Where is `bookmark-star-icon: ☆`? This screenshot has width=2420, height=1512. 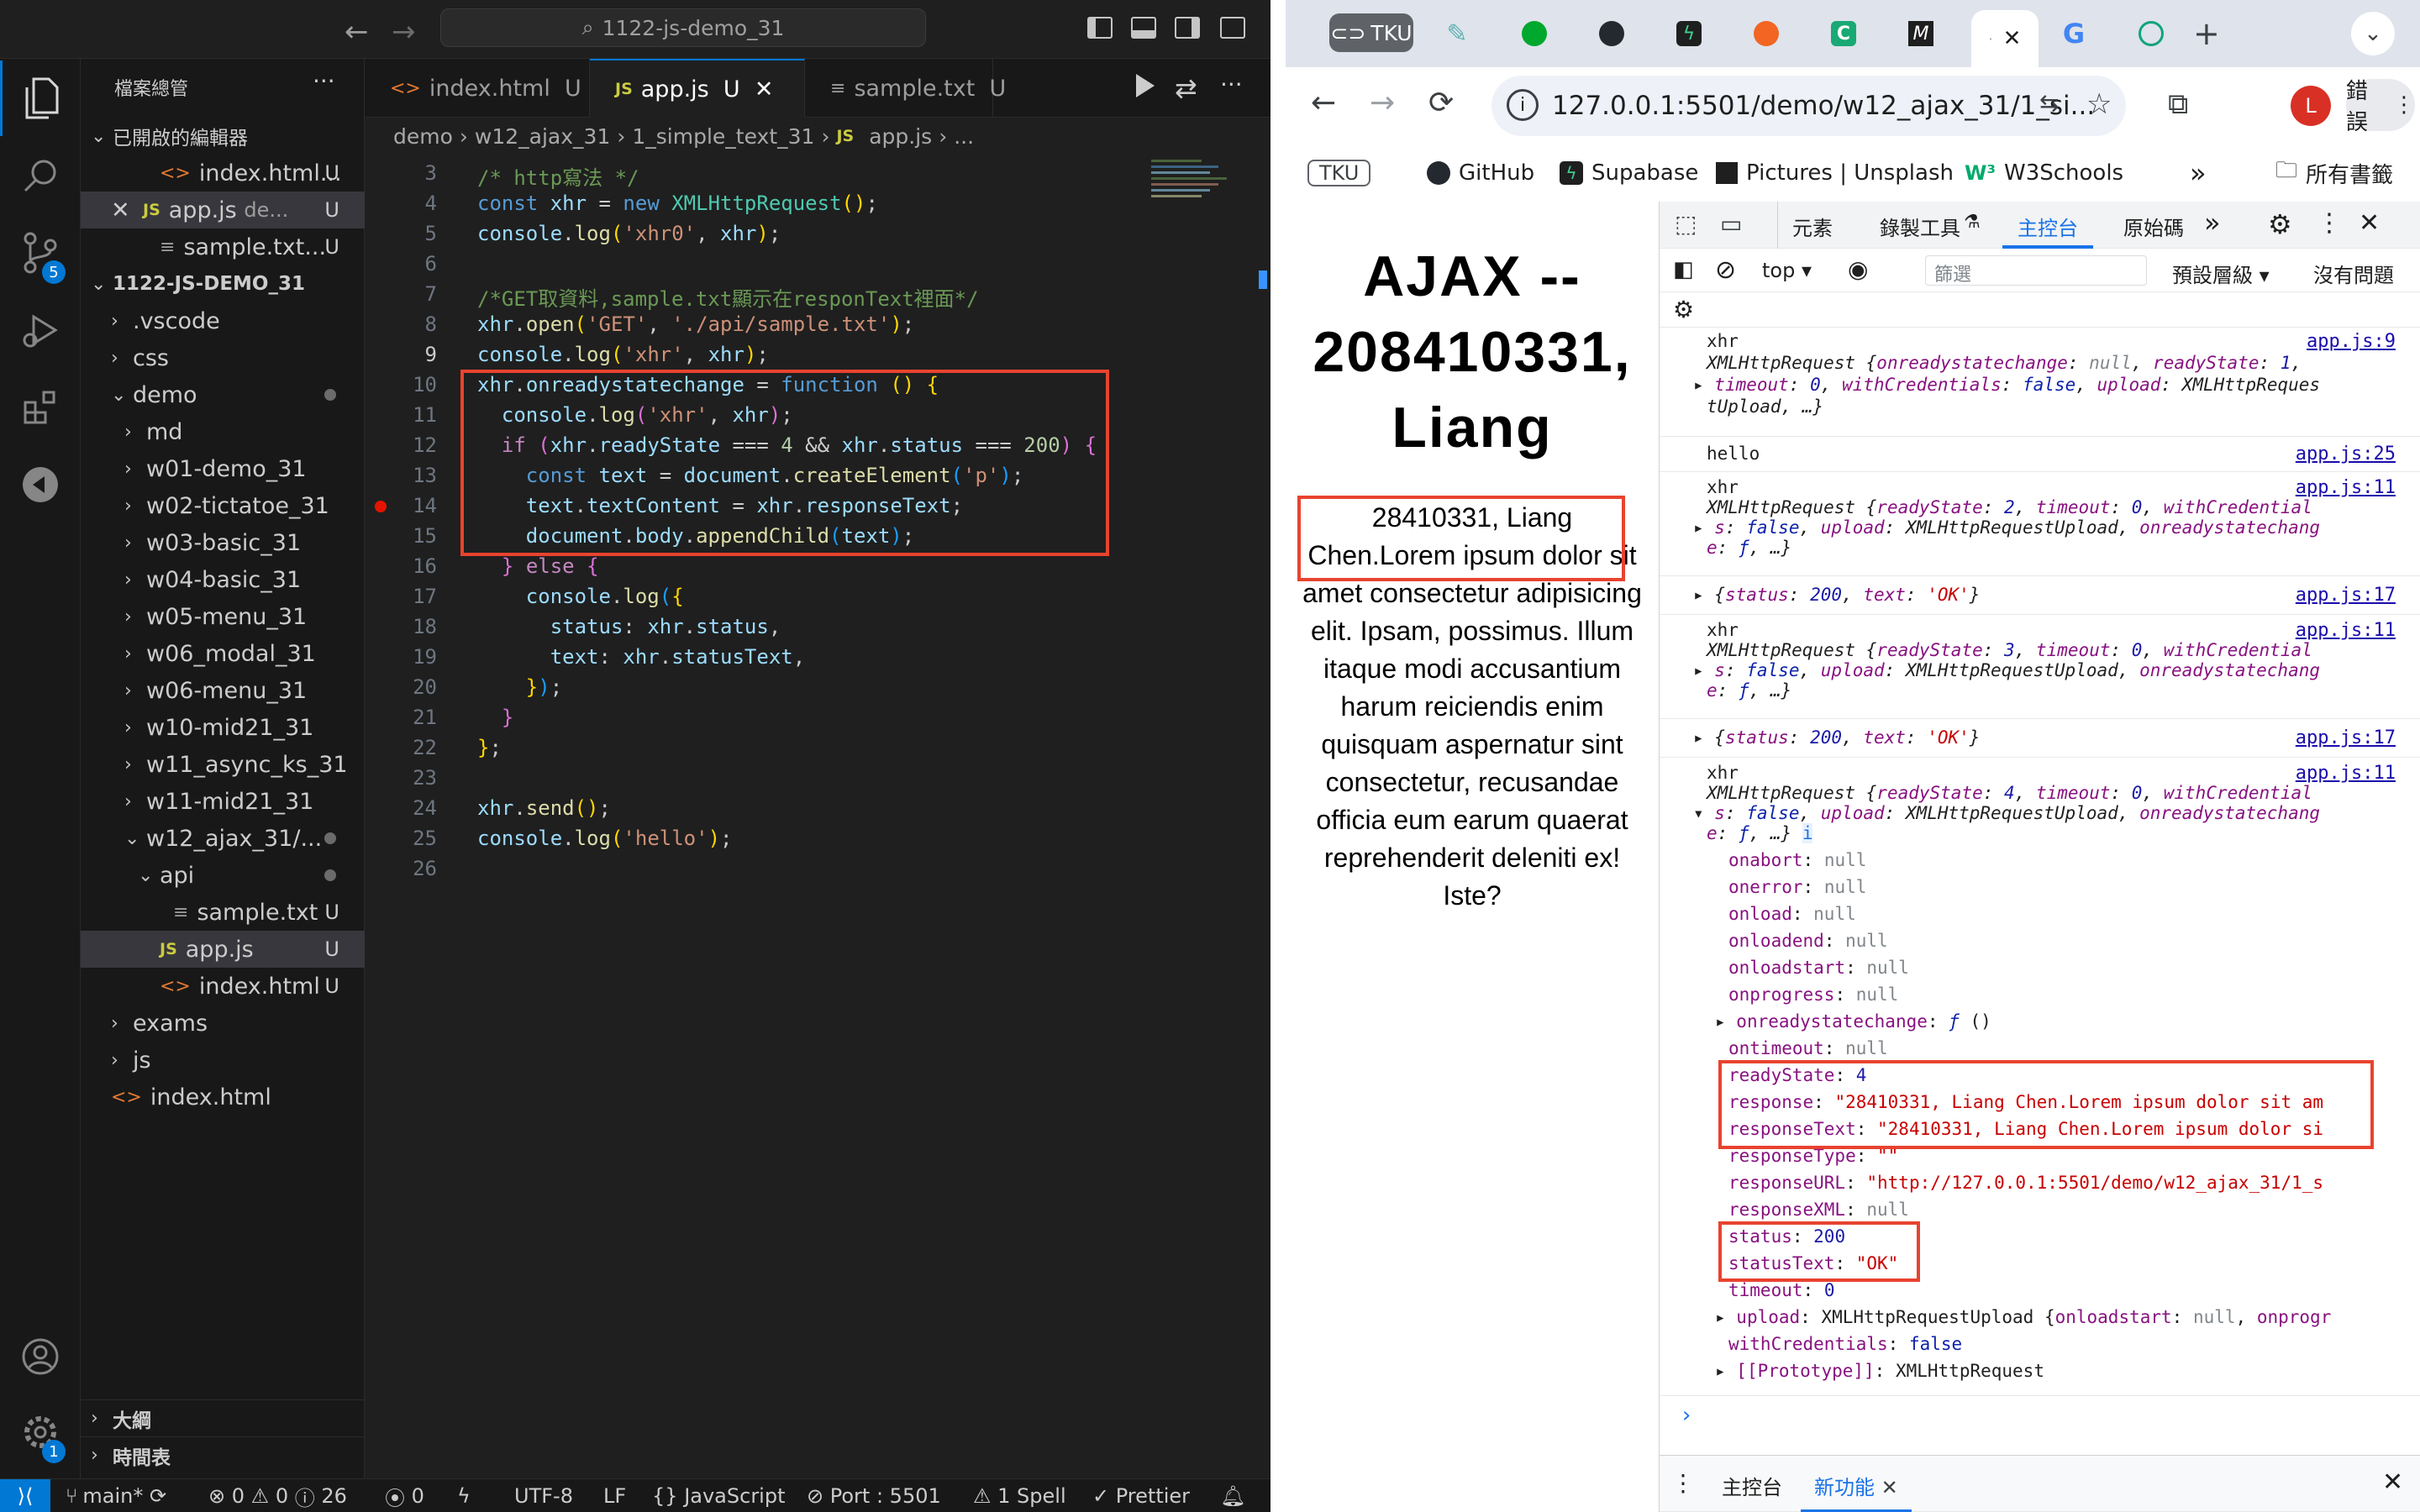 bookmark-star-icon: ☆ is located at coordinates (2099, 104).